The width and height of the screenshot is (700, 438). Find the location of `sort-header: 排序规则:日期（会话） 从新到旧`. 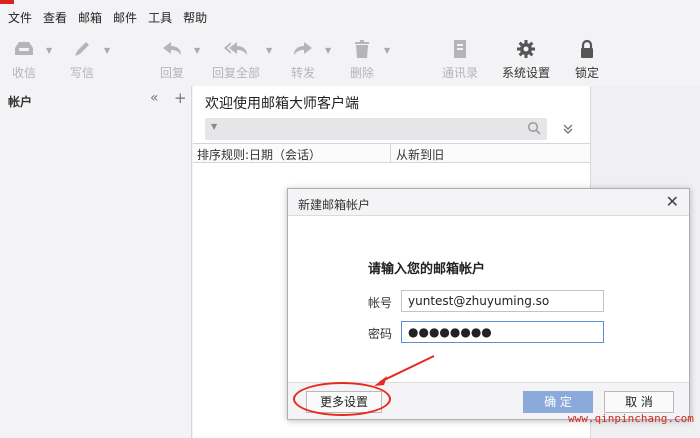

sort-header: 排序规则:日期（会话） 从新到旧 is located at coordinates (391, 153).